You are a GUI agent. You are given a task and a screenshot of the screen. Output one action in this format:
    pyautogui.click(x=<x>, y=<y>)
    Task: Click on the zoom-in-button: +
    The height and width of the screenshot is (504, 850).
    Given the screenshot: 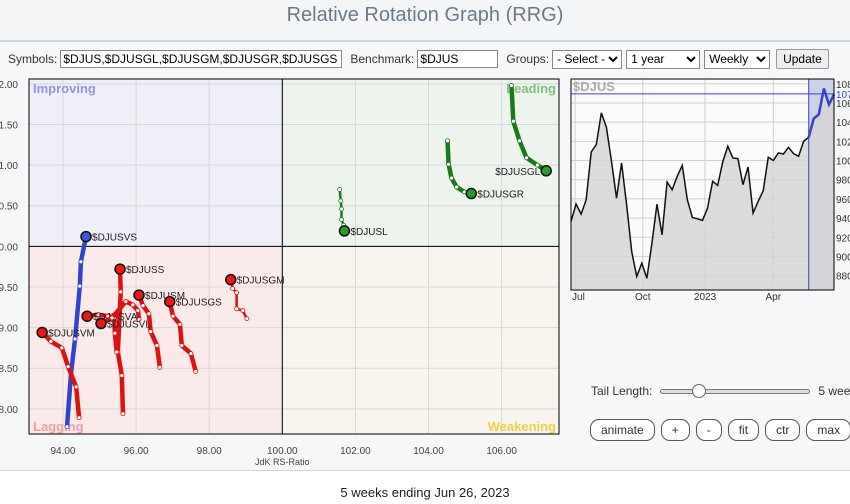 What is the action you would take?
    pyautogui.click(x=675, y=430)
    